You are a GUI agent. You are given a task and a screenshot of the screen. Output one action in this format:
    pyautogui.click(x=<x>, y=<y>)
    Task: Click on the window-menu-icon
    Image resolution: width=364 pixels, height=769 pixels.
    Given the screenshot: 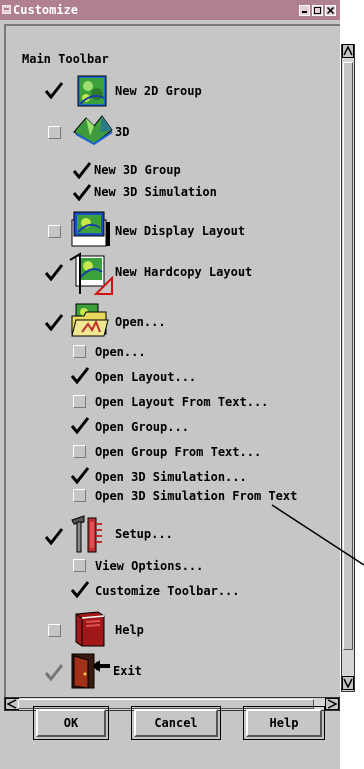 What is the action you would take?
    pyautogui.click(x=6, y=9)
    